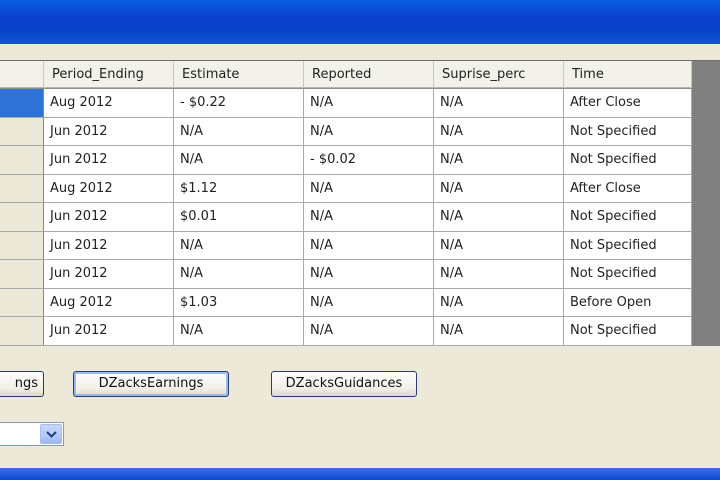  I want to click on earnings-button-partial: ngs, so click(22, 384).